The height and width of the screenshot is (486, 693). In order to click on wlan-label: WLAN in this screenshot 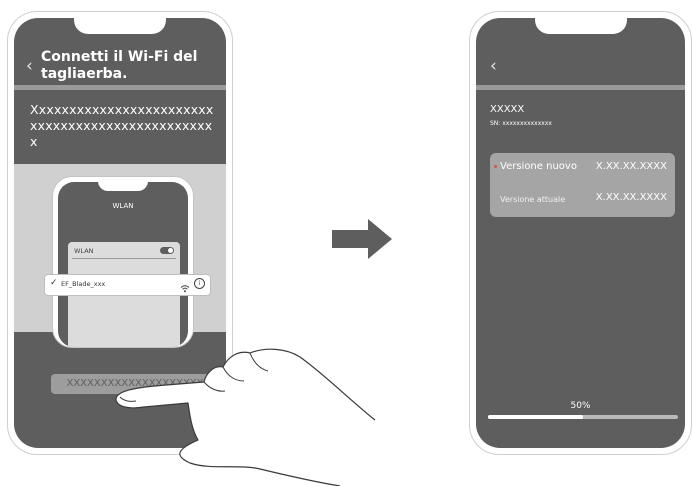, I will do `click(84, 251)`.